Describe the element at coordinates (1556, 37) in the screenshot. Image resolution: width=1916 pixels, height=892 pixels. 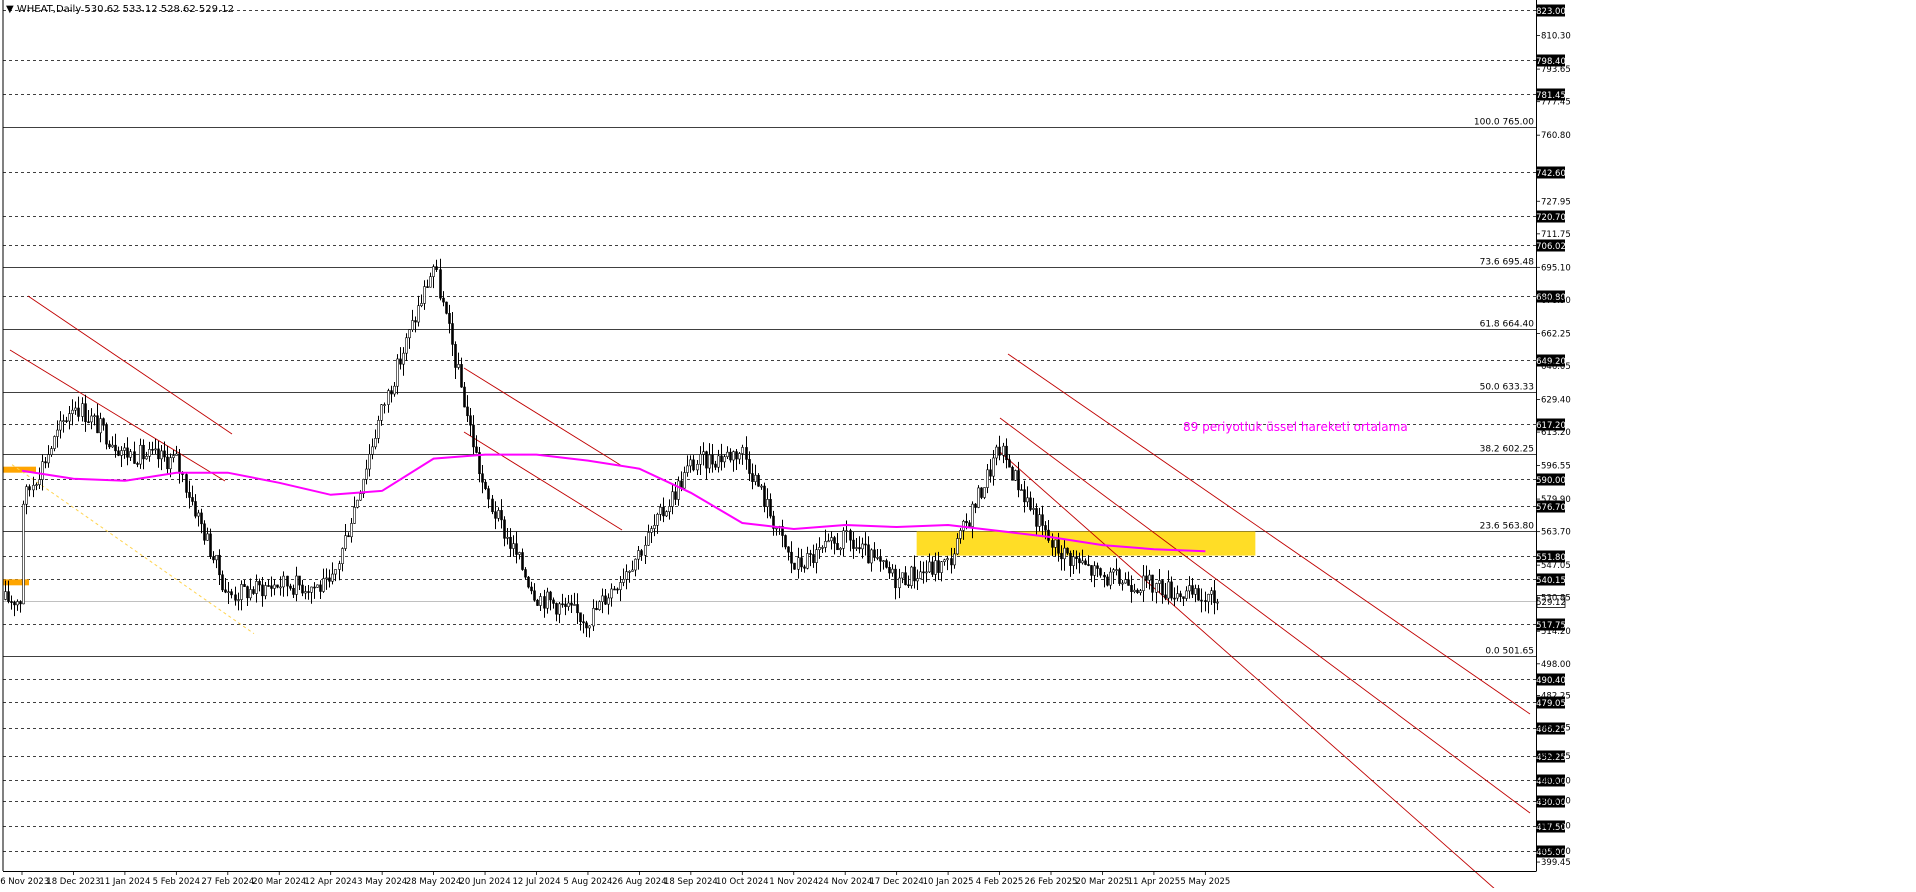
I see `y-tick-label: 810.30` at that location.